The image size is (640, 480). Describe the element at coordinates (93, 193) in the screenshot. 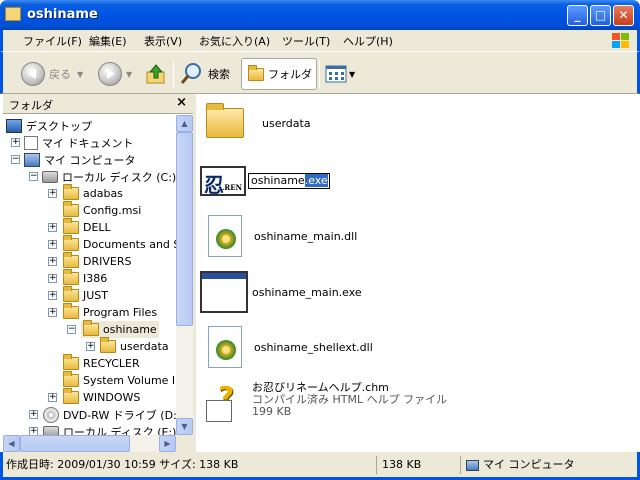

I see `tree-item-adabas: adabas` at that location.